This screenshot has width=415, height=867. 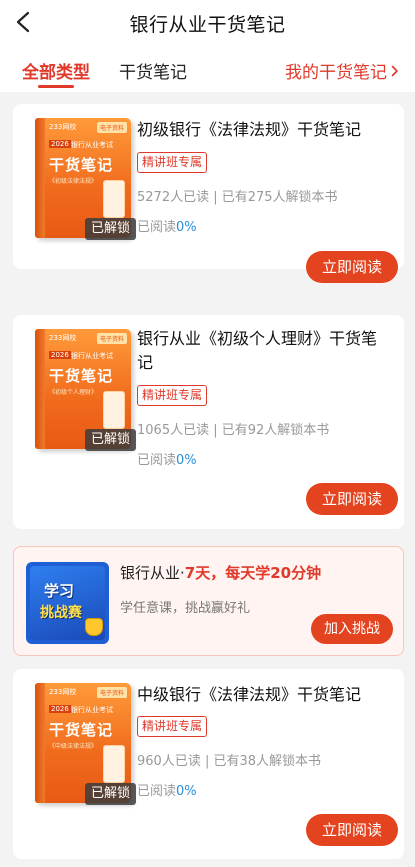 I want to click on challenge-title-accent: 7天，每天学20分钟, so click(x=253, y=573).